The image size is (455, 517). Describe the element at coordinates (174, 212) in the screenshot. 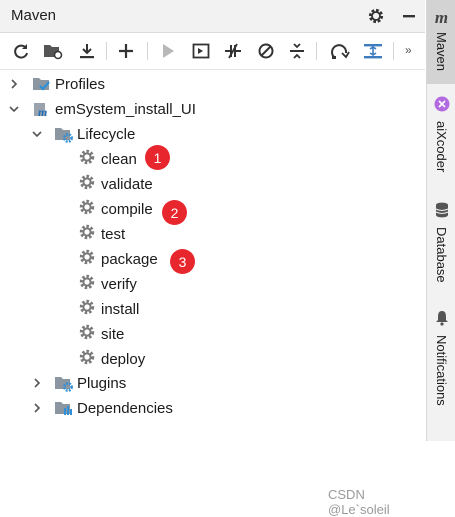

I see `annotation-badge: 2` at that location.